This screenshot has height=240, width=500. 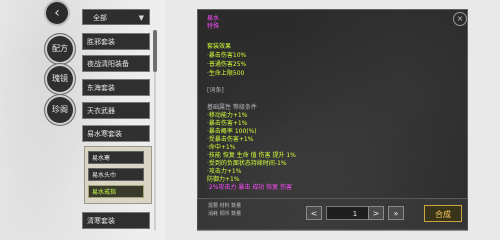 I want to click on sub-item-panel: 易水寒 易水头巾 易水戒指, so click(x=118, y=175).